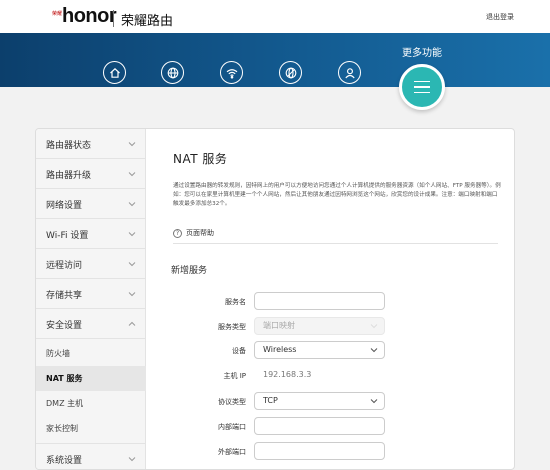  What do you see at coordinates (91, 428) in the screenshot?
I see `sidebar-subitem-parental-control: 家长控制` at bounding box center [91, 428].